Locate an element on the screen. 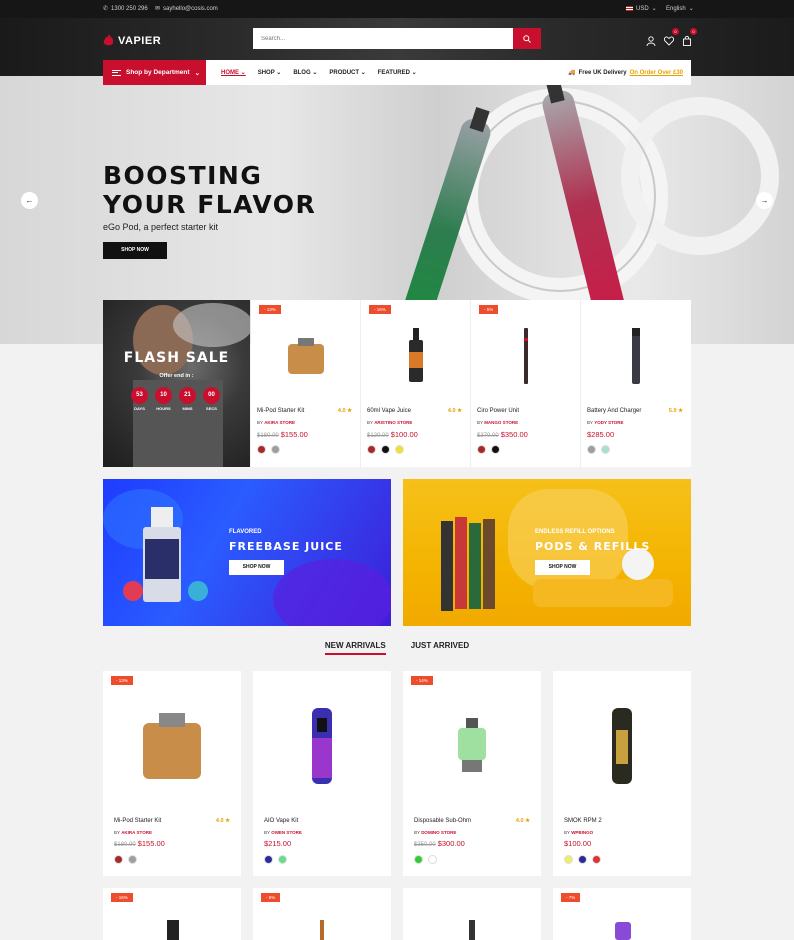 The image size is (794, 940). product-card: - 5% is located at coordinates (322, 914).